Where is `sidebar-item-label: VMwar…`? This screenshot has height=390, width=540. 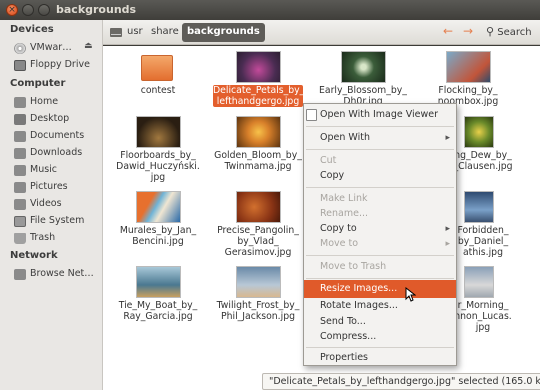 sidebar-item-label: VMwar… is located at coordinates (51, 47).